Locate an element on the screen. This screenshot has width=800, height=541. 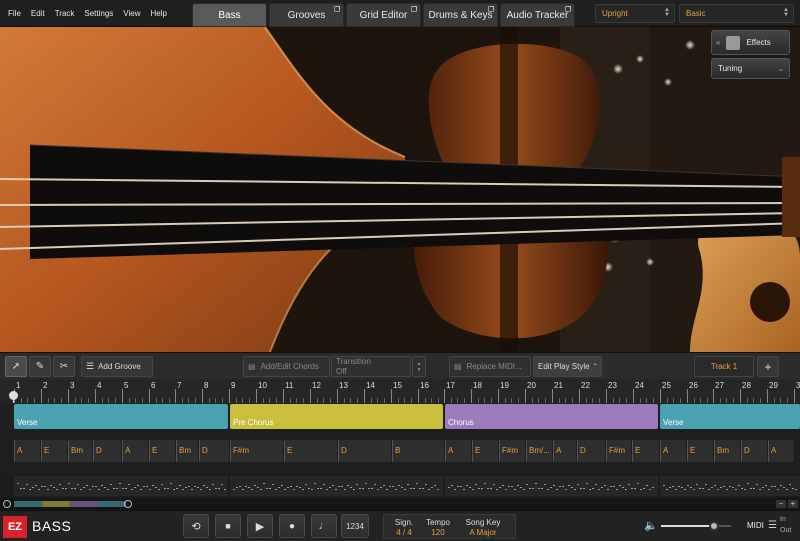
select-tool-button: ➚ is located at coordinates (16, 366).